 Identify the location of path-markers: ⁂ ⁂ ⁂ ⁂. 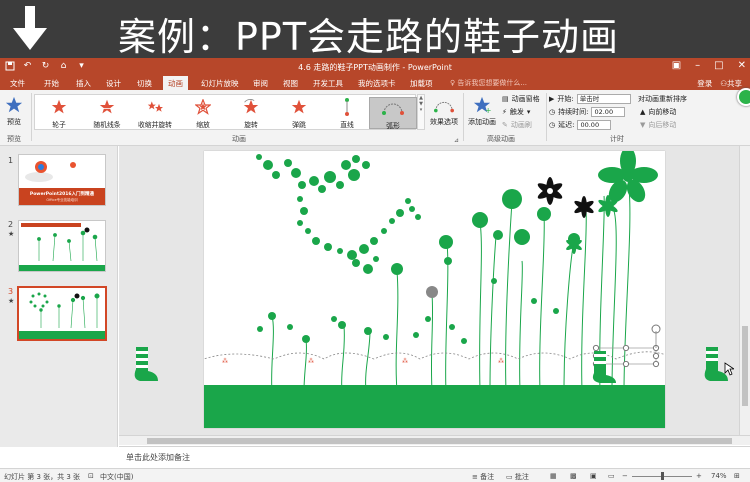
(363, 361).